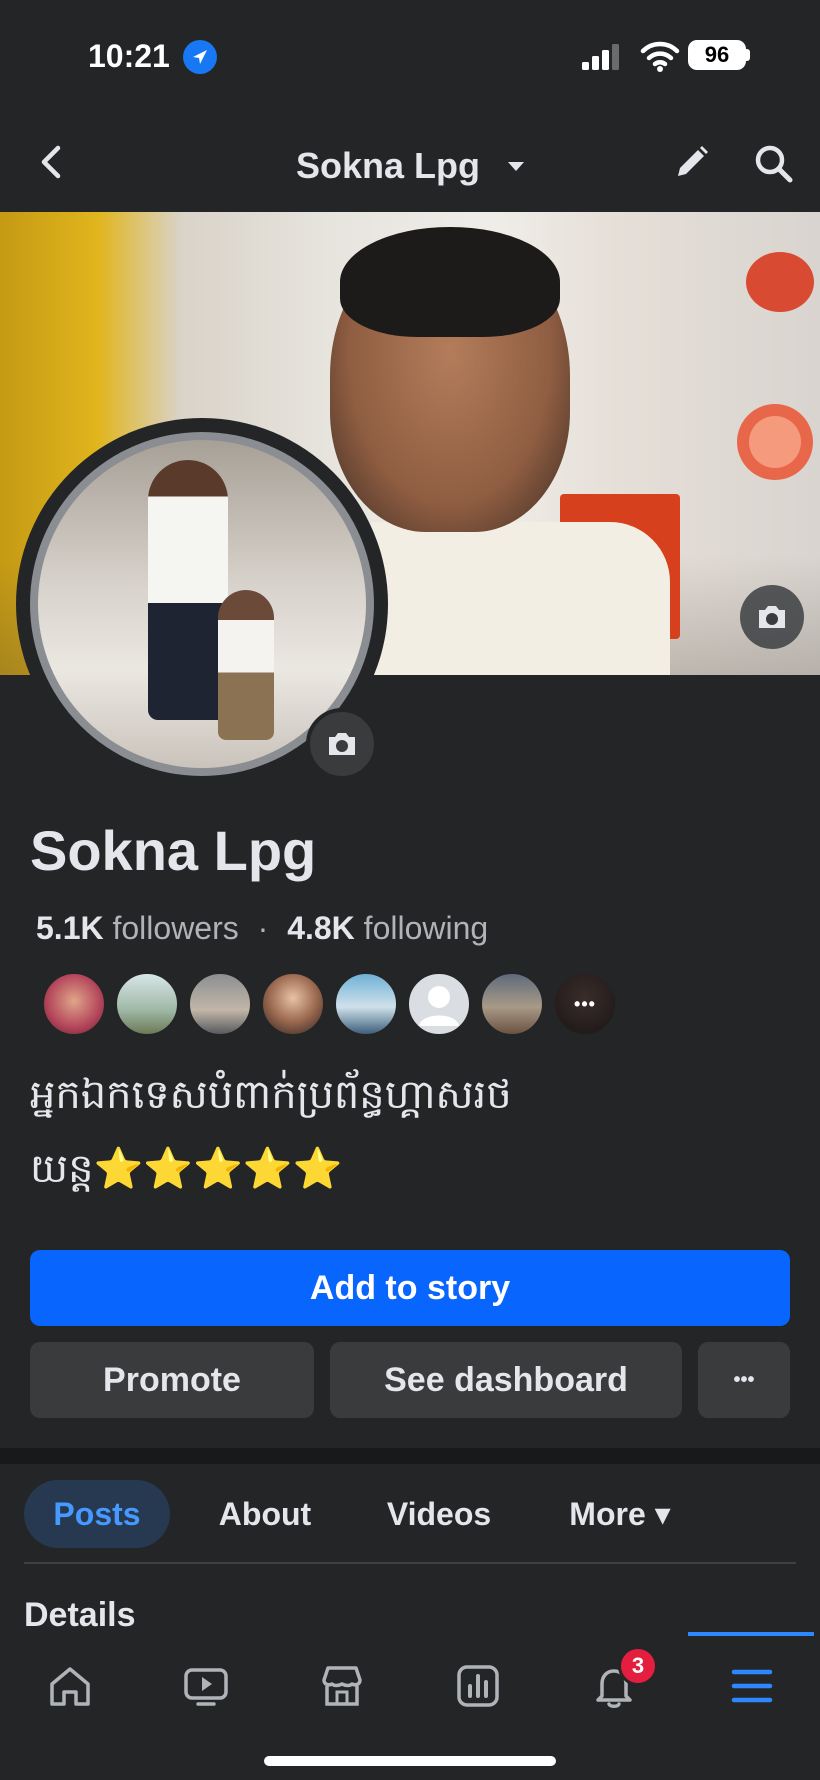 The height and width of the screenshot is (1780, 820). What do you see at coordinates (321, 928) in the screenshot?
I see `following-count: 4.8K` at bounding box center [321, 928].